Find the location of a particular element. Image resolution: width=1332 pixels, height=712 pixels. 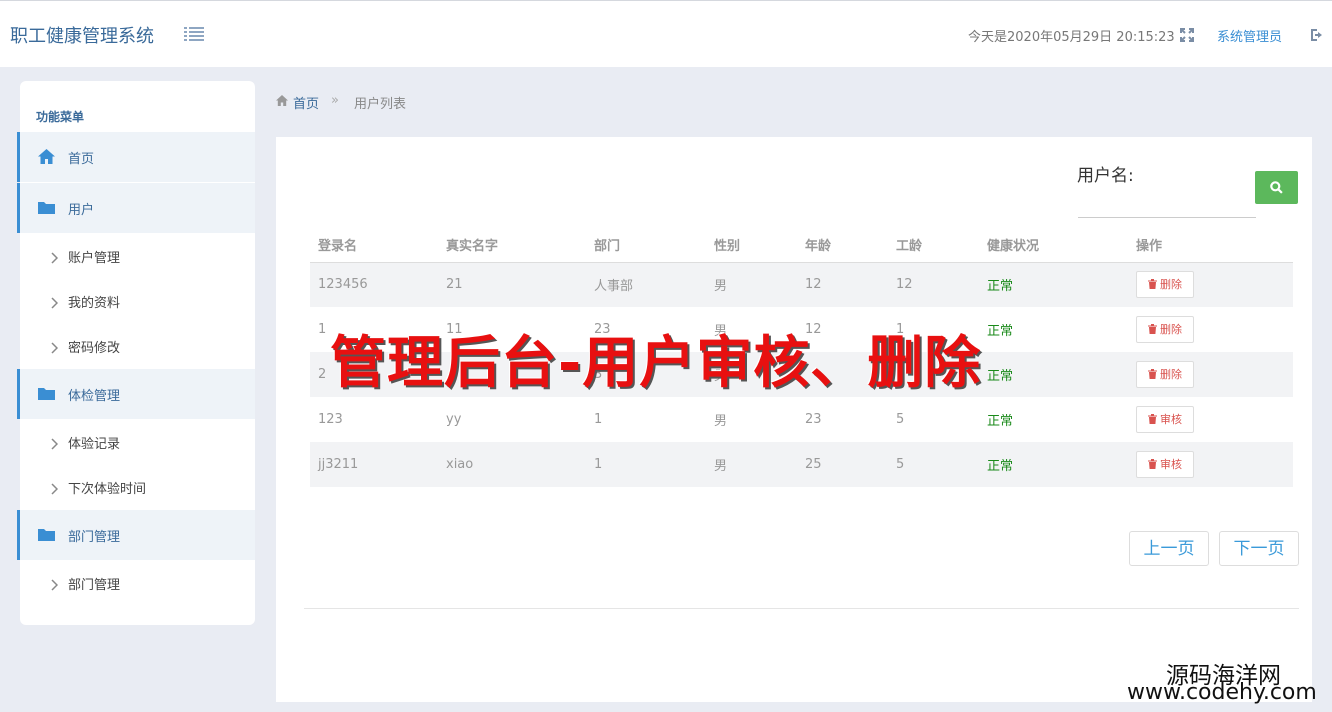

search-button is located at coordinates (1276, 187).